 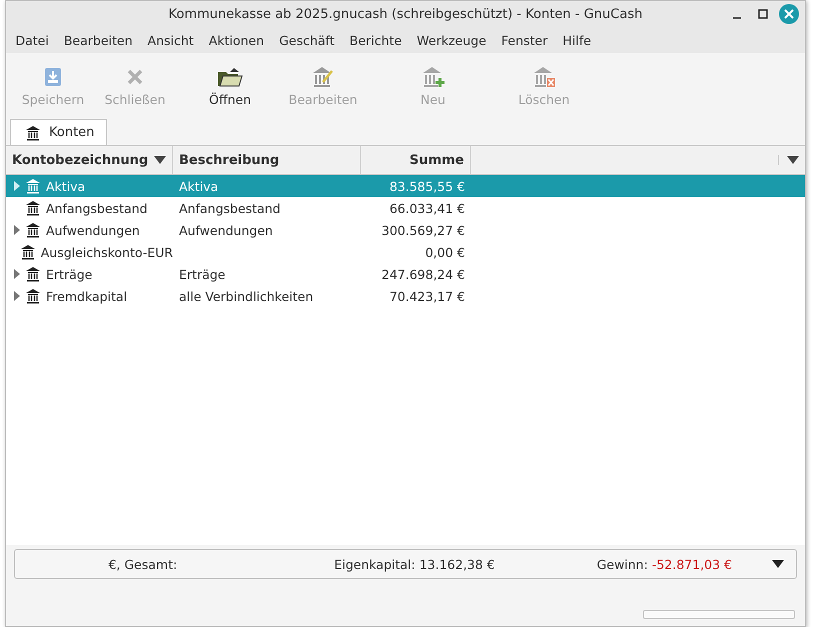 I want to click on account-name: Ausgleichskonto-EUR, so click(x=106, y=252).